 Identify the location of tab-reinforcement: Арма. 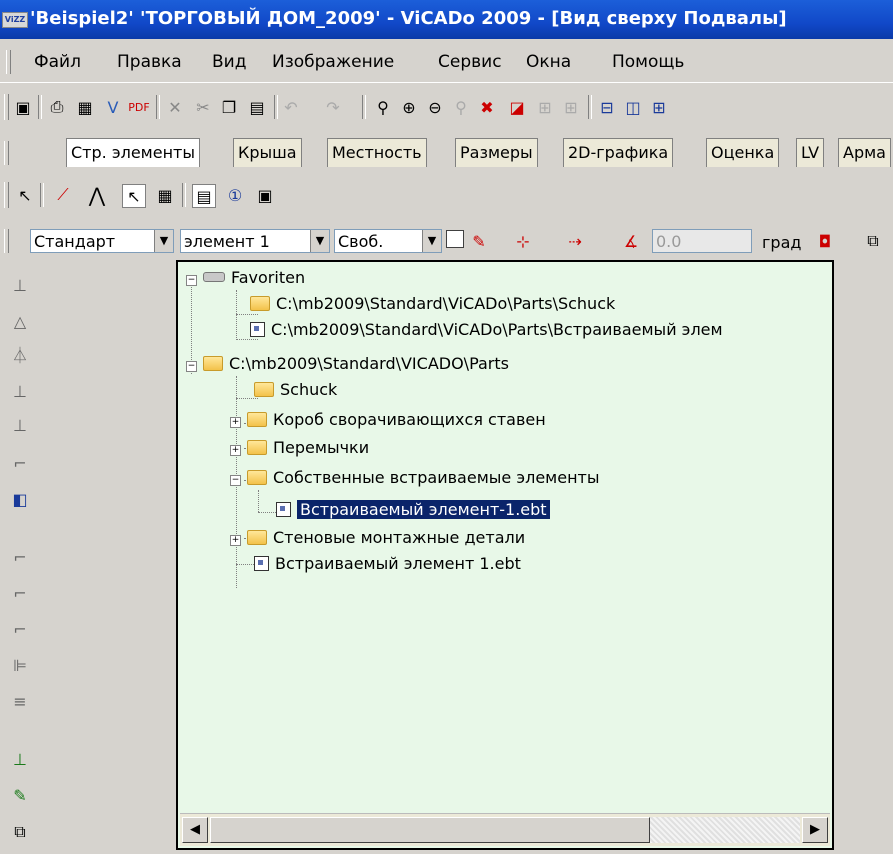
(864, 152).